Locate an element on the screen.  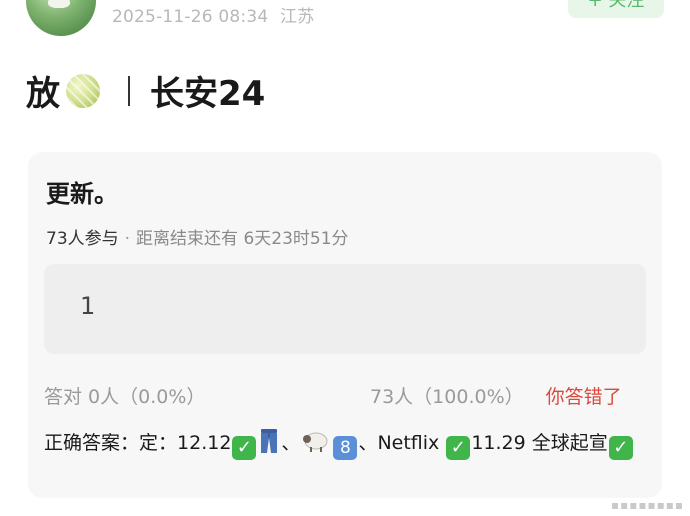
poll-title: 更新。 is located at coordinates (82, 194).